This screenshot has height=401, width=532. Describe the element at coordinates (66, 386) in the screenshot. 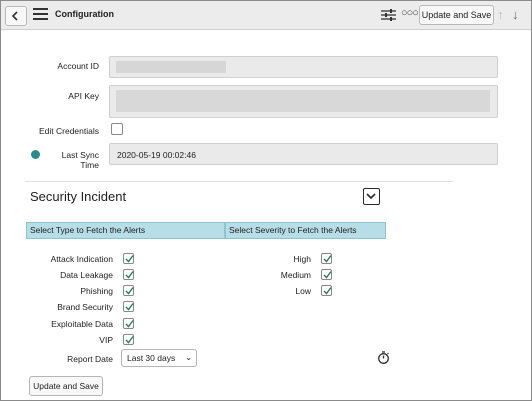

I see `update-and-save-button: Update and Save` at that location.